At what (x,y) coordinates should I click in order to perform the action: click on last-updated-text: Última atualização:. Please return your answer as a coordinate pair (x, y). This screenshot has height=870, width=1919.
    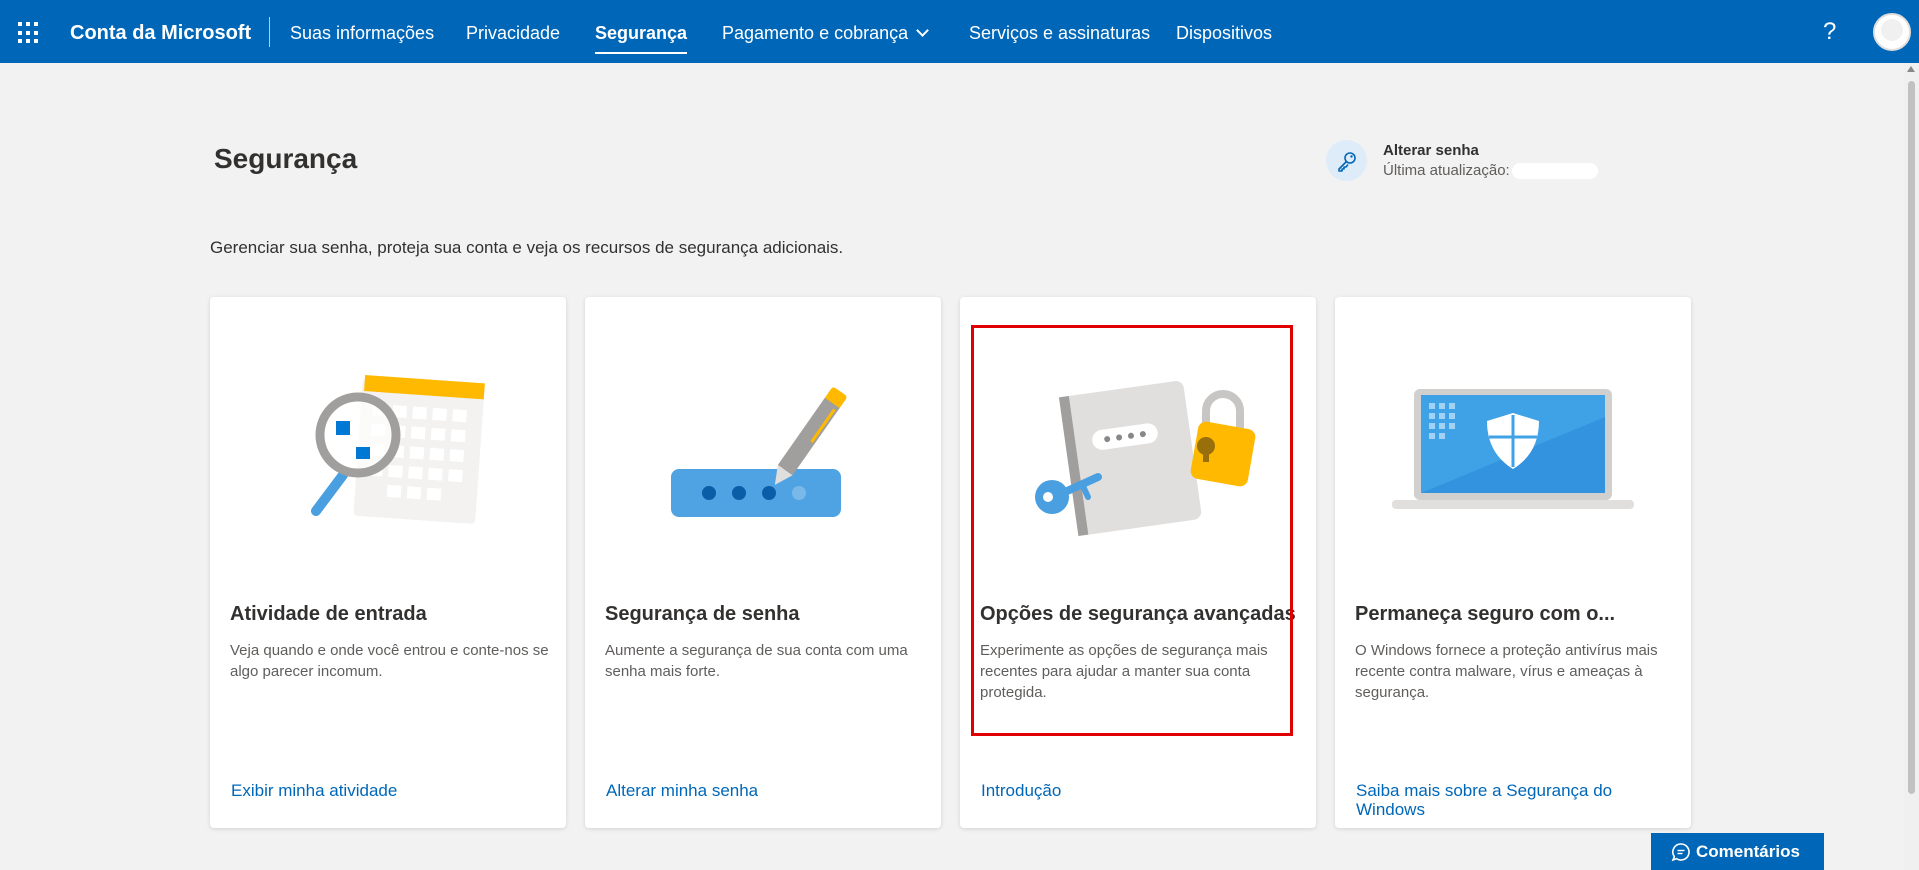
    Looking at the image, I should click on (1490, 171).